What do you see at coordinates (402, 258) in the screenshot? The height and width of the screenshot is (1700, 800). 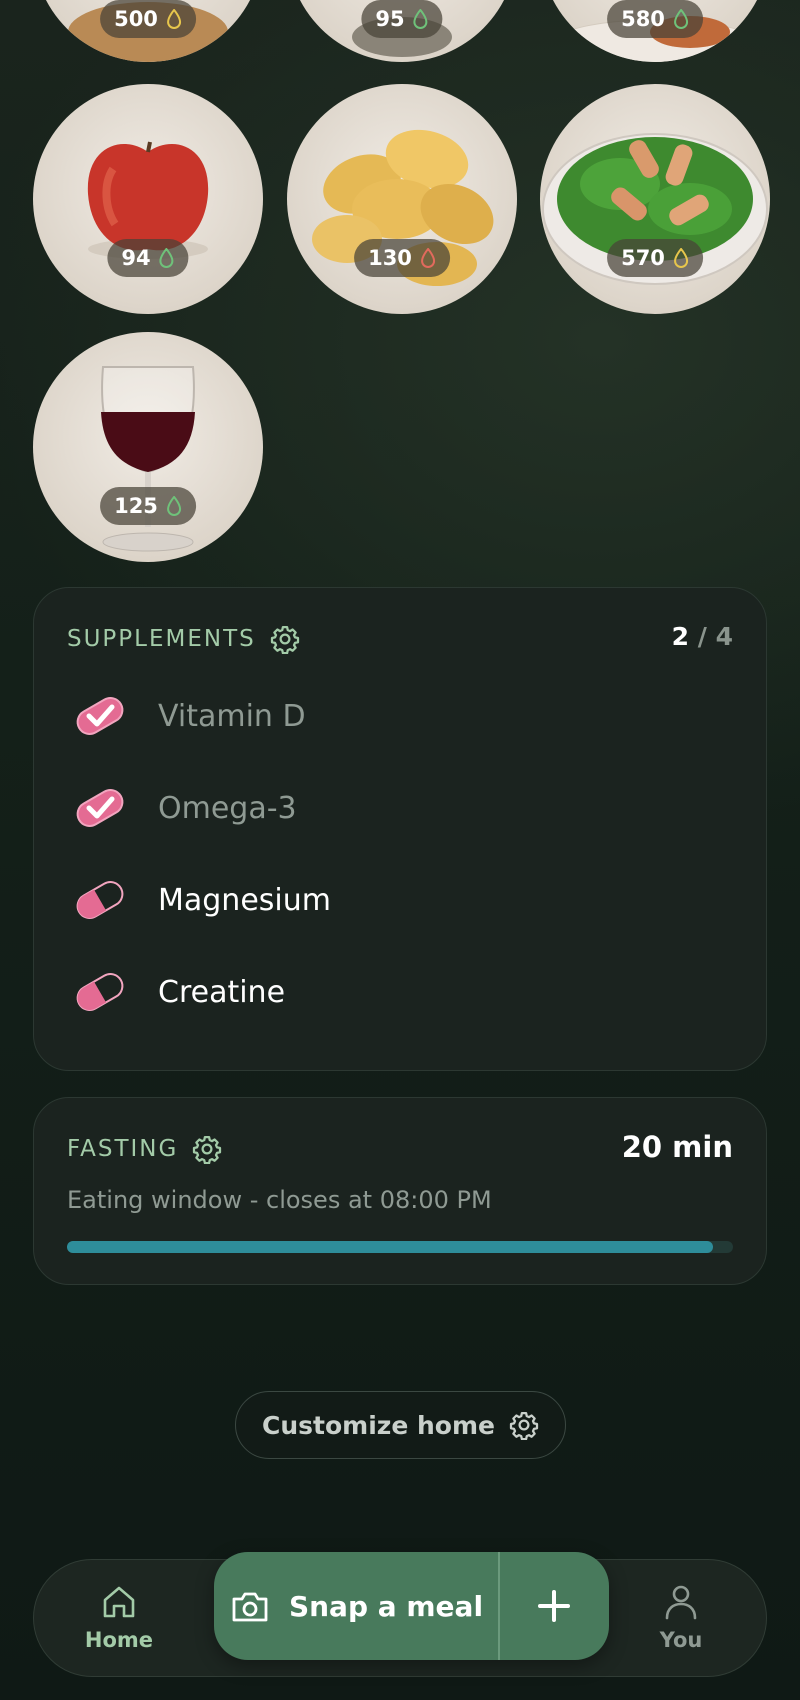 I see `calorie-badge: 130` at bounding box center [402, 258].